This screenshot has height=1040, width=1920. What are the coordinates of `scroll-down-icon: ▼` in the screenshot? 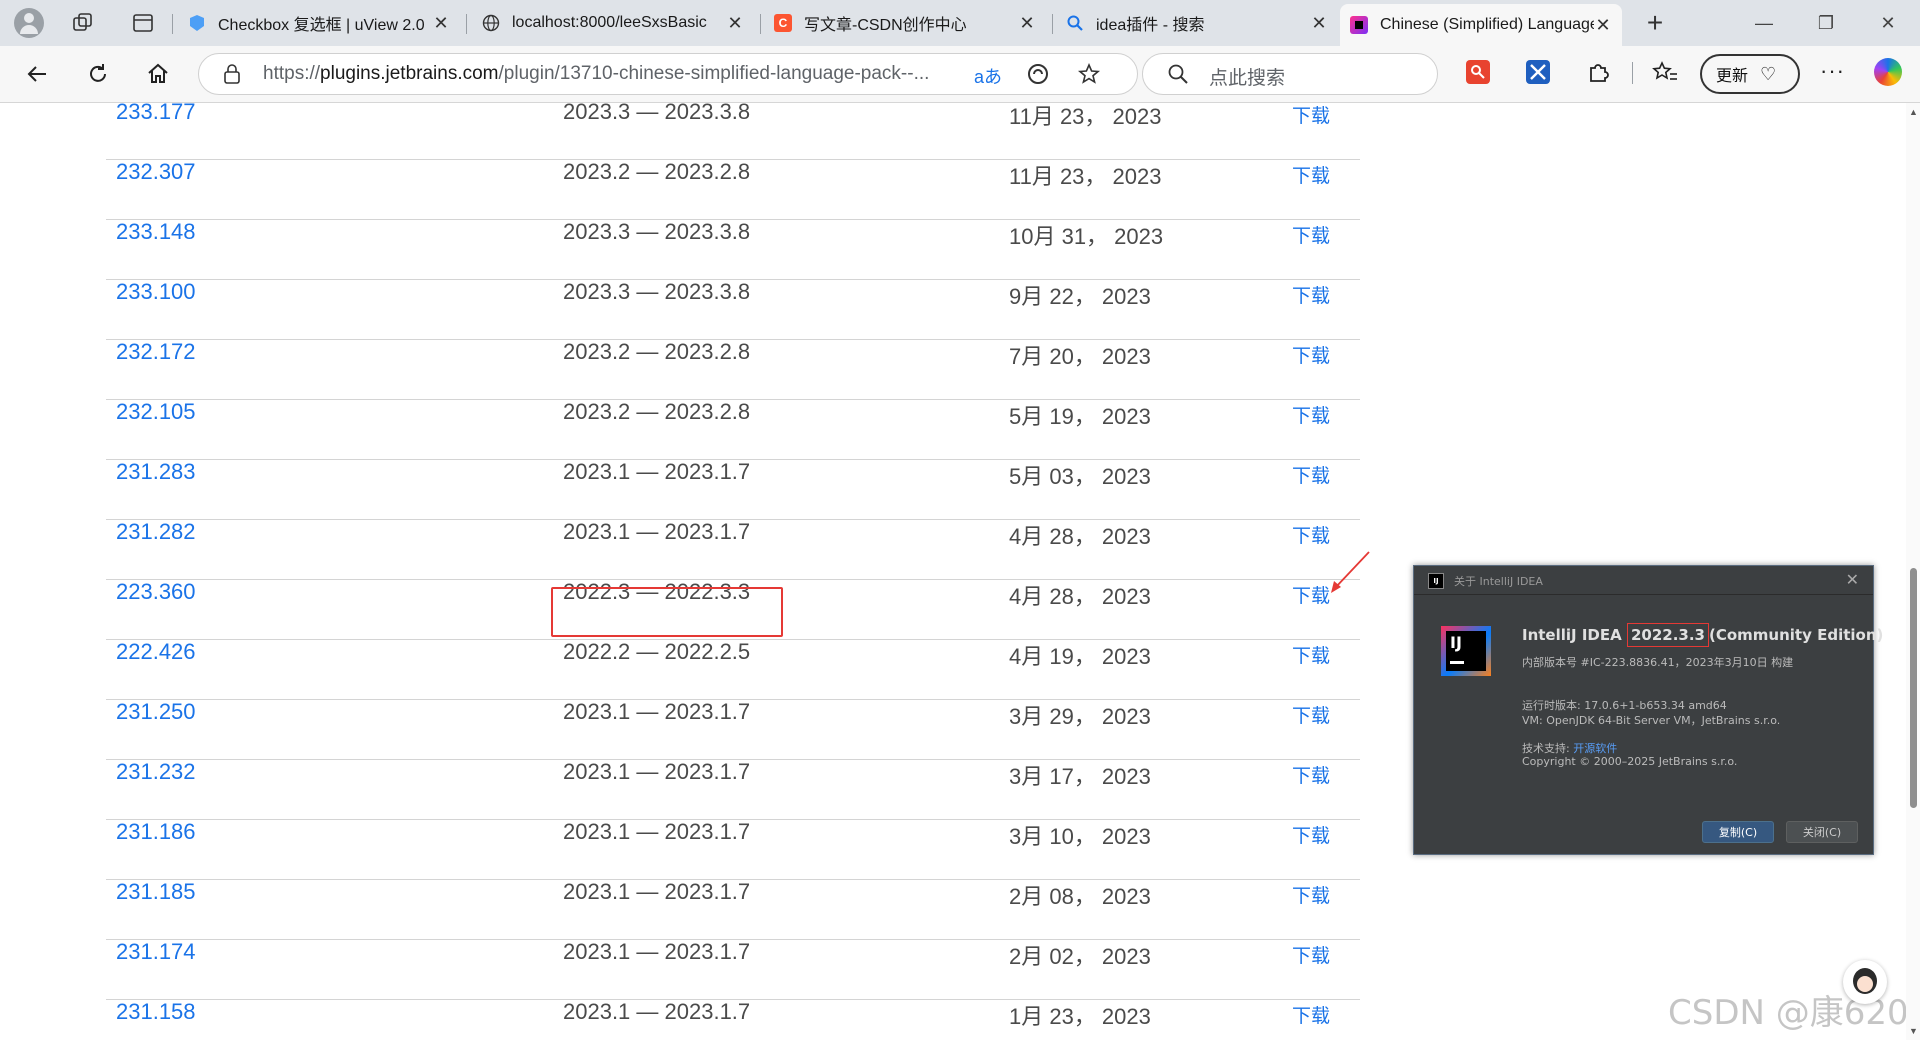 It's located at (1913, 1031).